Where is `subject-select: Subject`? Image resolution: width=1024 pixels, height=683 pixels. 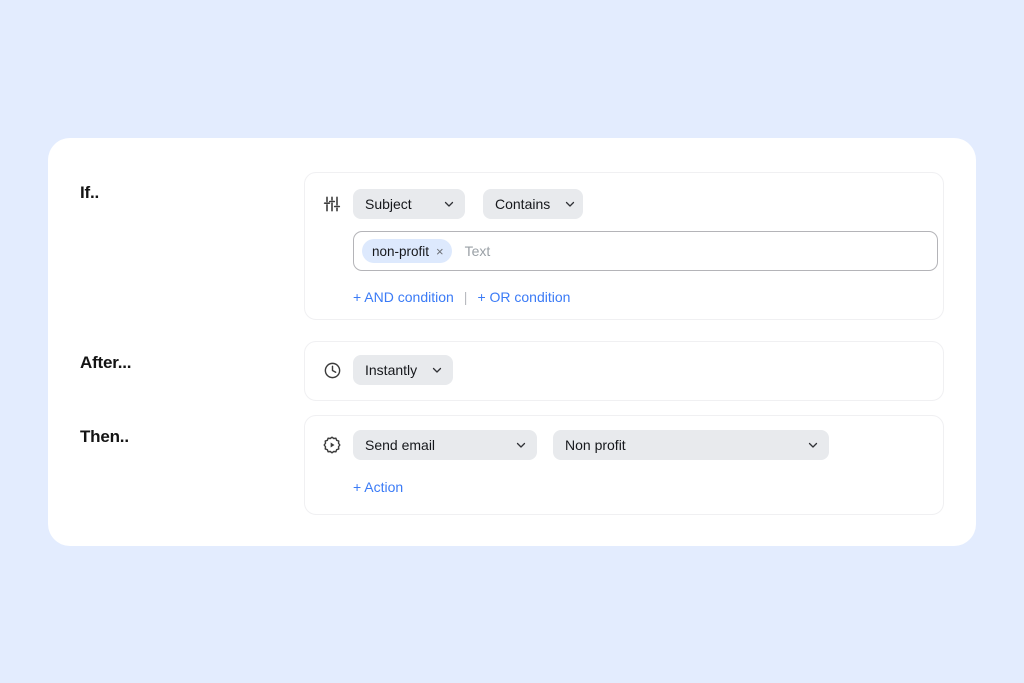
subject-select: Subject is located at coordinates (409, 204).